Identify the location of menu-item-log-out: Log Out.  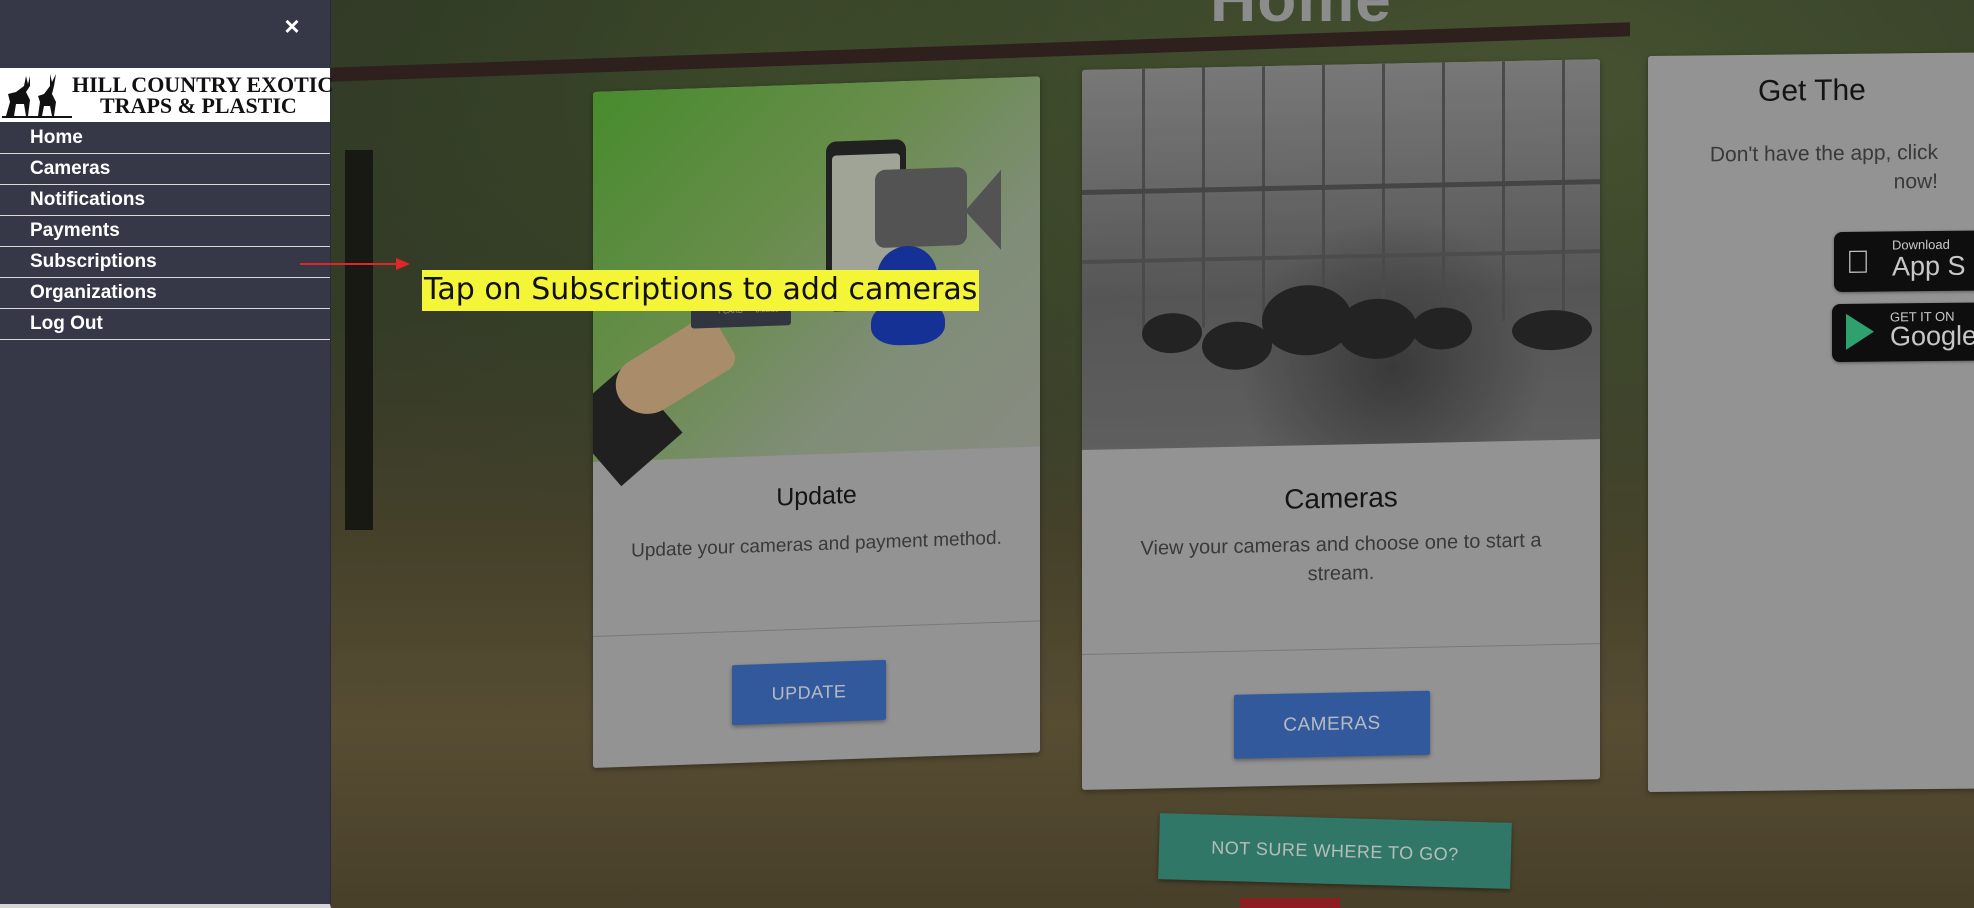
(165, 324).